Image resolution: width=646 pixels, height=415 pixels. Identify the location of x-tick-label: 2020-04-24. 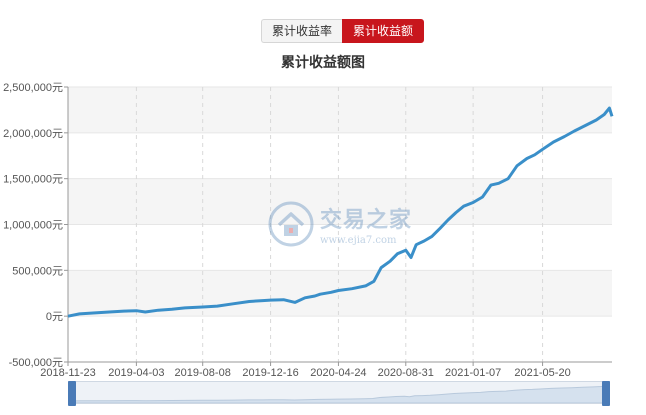
(338, 373).